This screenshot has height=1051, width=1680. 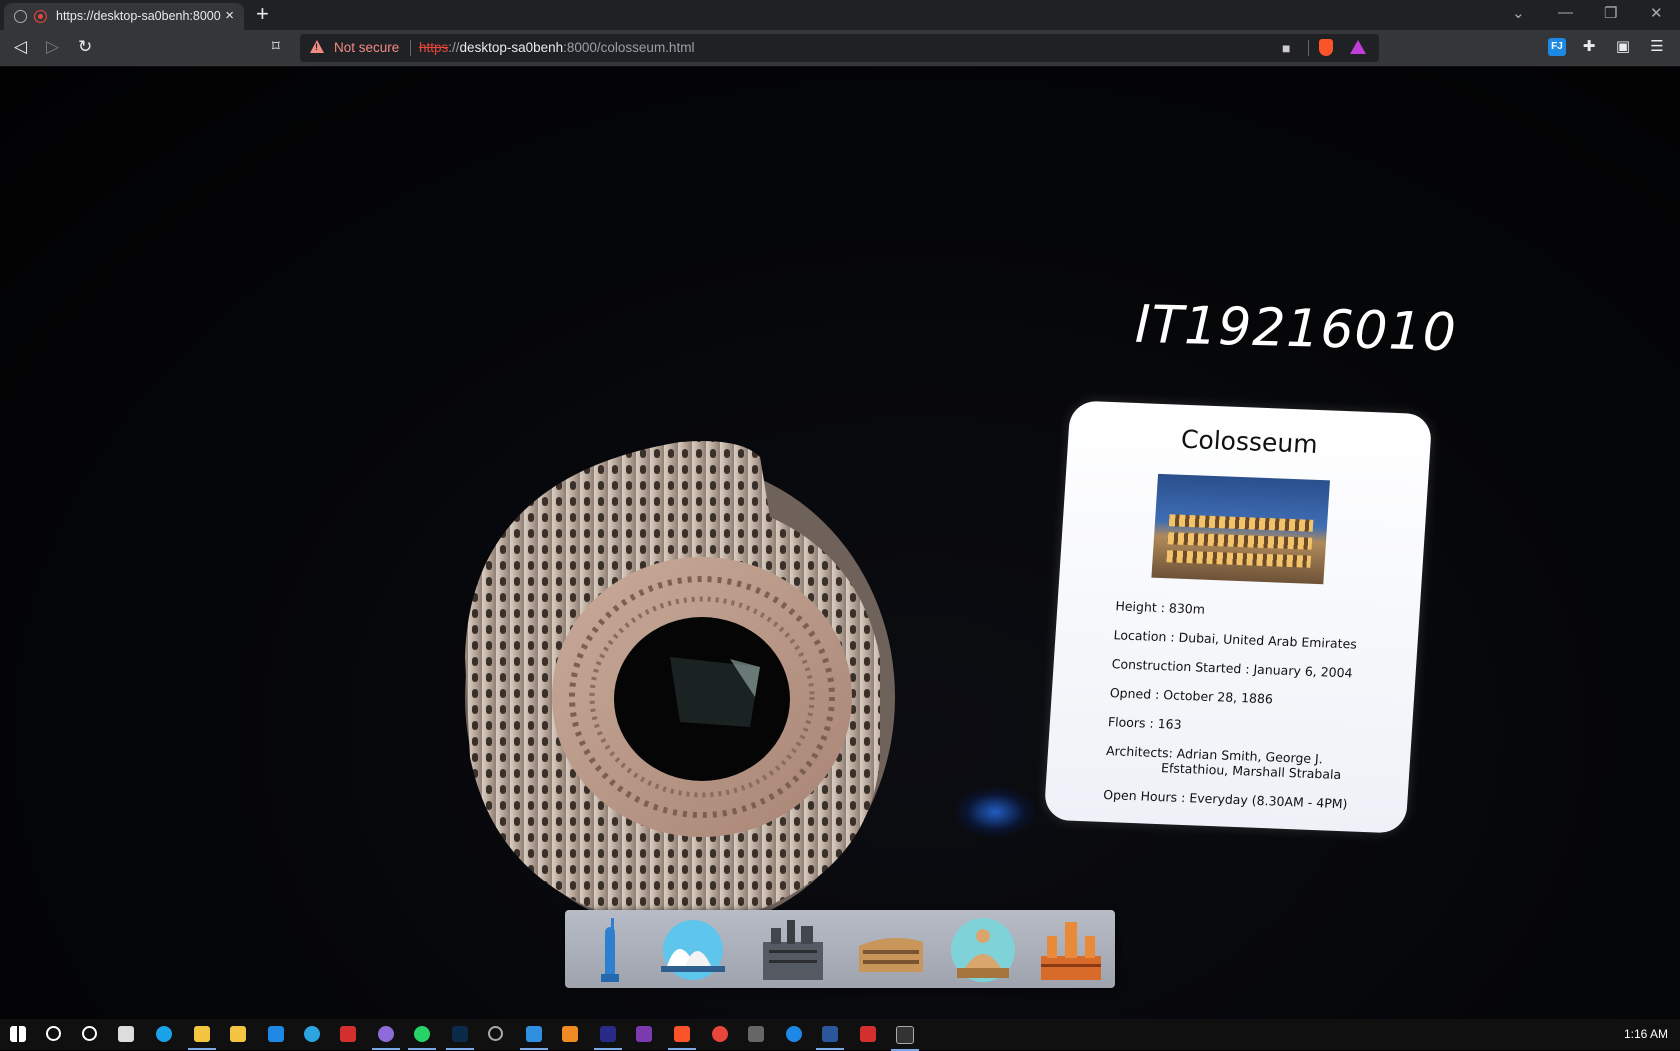 I want to click on height-text: Height : 830m, so click(x=1160, y=607).